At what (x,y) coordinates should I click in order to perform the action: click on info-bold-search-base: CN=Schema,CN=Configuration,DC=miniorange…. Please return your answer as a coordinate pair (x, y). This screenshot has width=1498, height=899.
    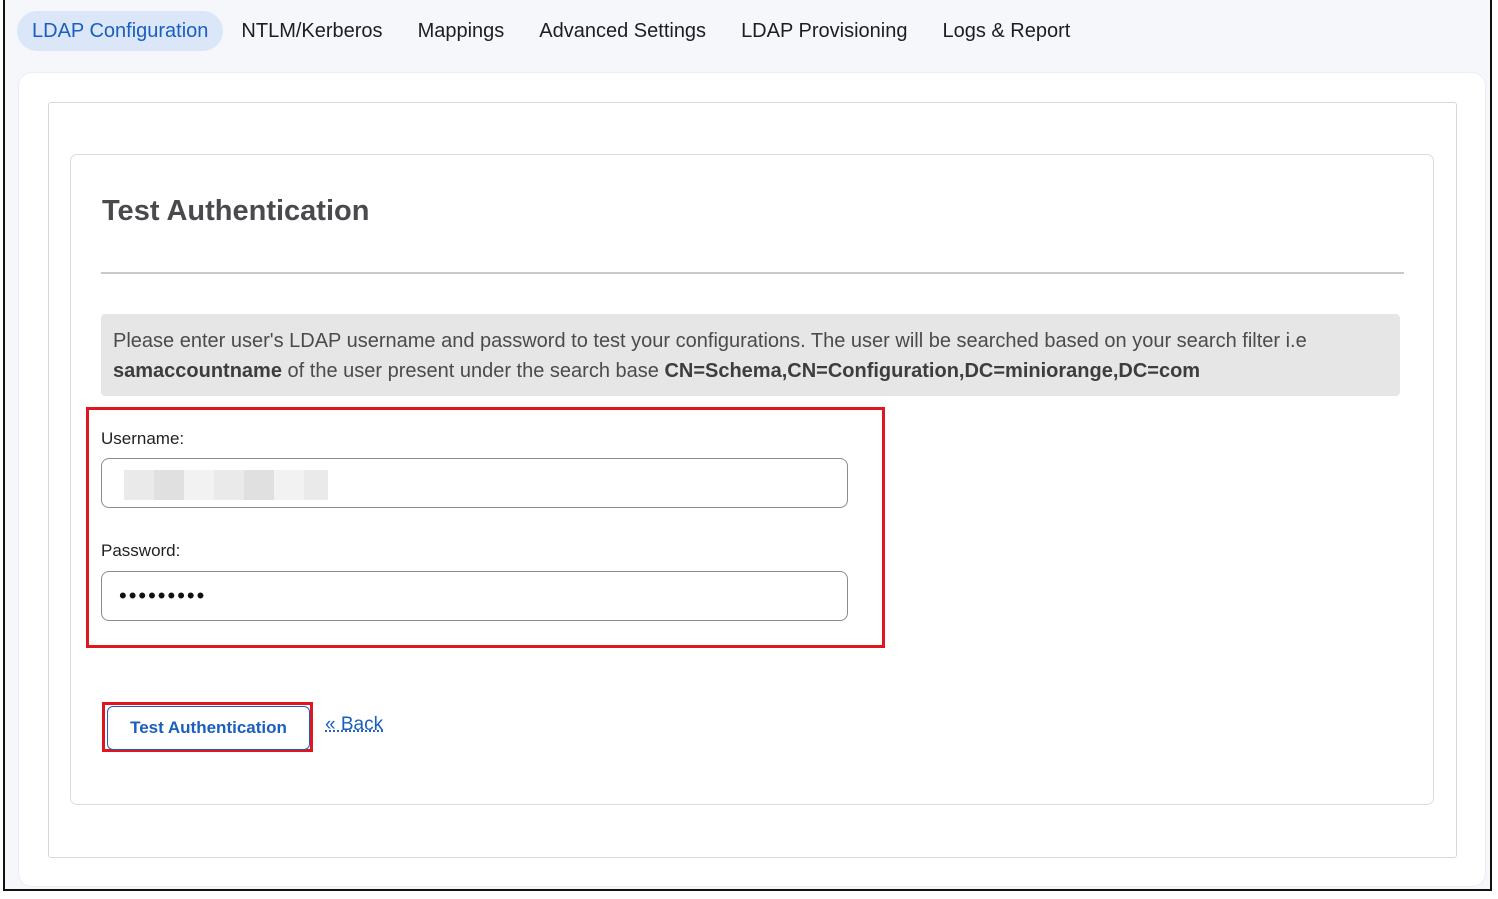
    Looking at the image, I should click on (932, 371).